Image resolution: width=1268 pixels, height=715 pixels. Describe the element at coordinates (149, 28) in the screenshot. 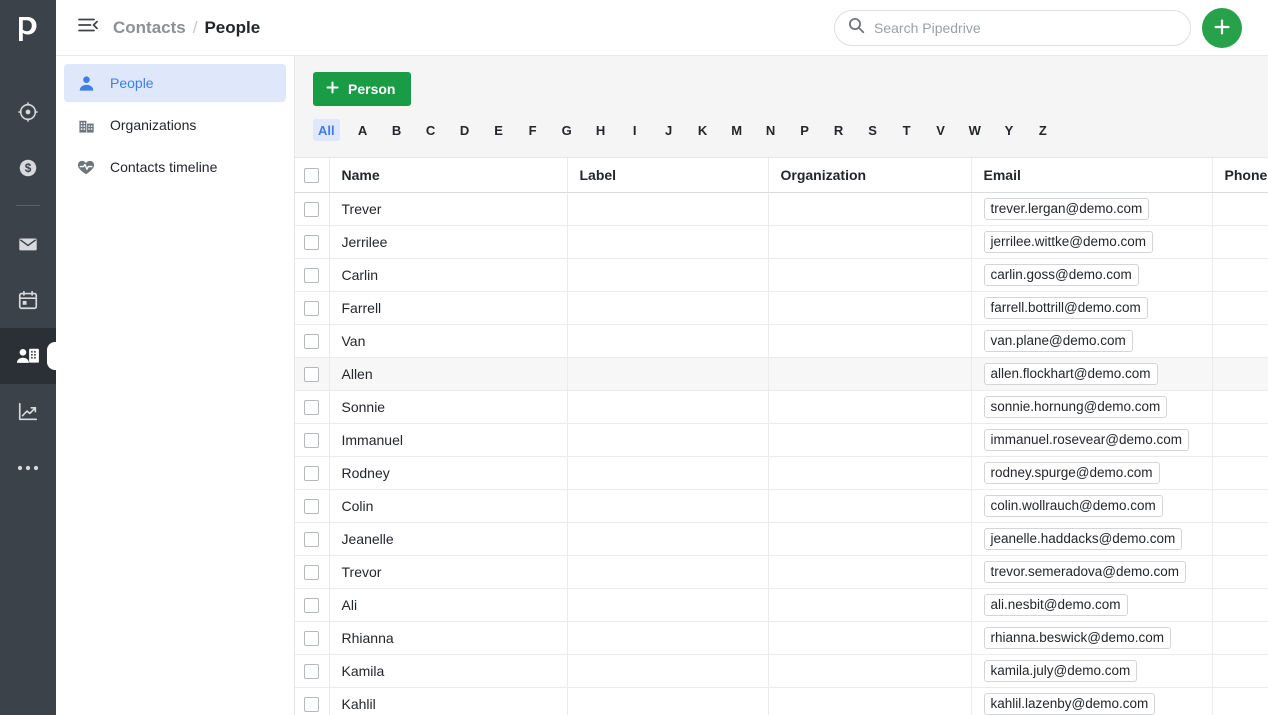

I see `breadcrumb-parent: Contacts` at that location.